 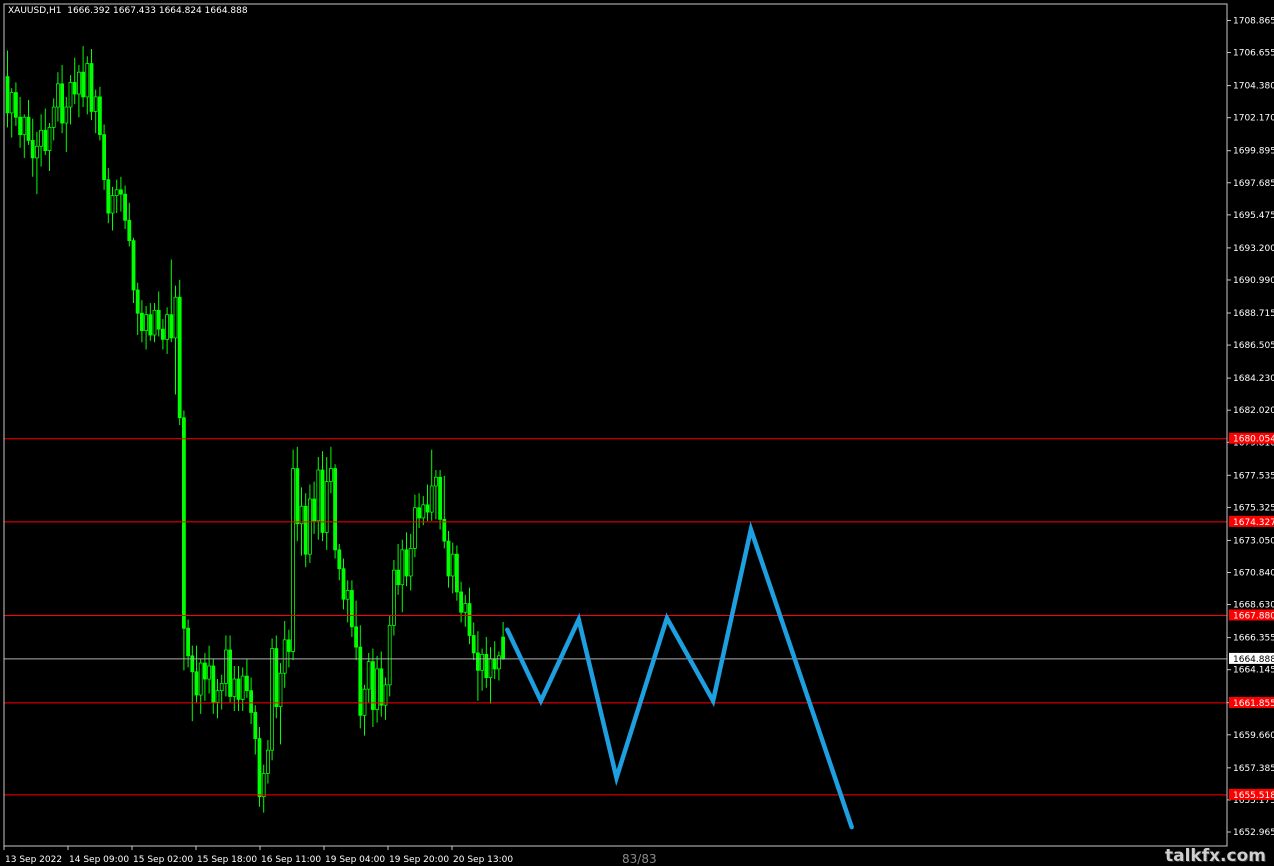 What do you see at coordinates (355, 860) in the screenshot?
I see `time-tick-label: 19 Sep 04:00` at bounding box center [355, 860].